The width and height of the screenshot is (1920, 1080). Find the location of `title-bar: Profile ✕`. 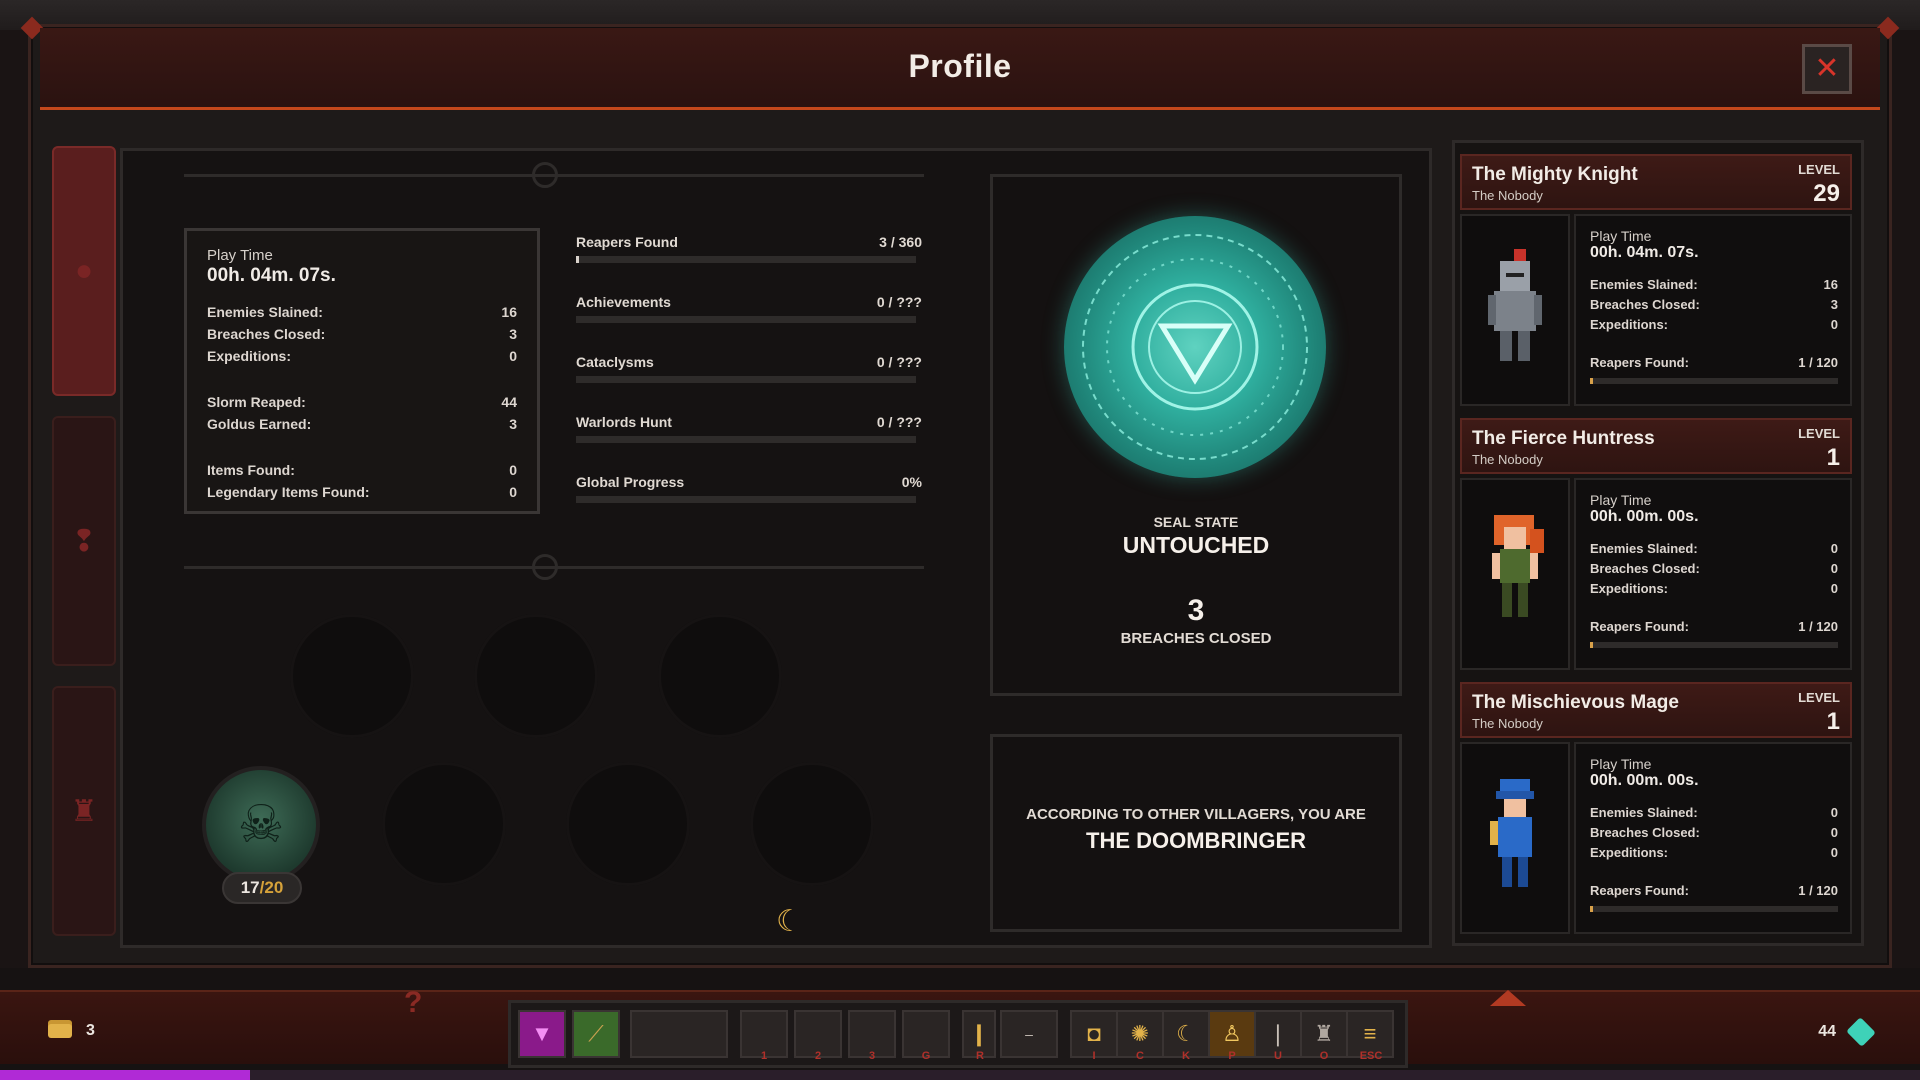

title-bar: Profile ✕ is located at coordinates (960, 69).